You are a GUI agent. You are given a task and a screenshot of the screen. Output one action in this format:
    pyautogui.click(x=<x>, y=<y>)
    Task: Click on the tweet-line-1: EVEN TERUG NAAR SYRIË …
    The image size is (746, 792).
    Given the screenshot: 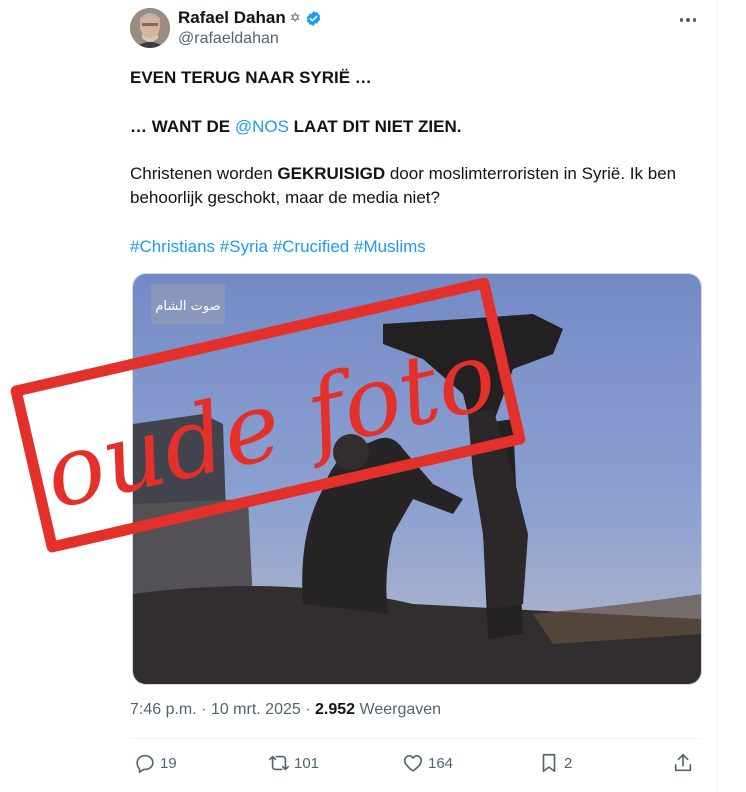 What is the action you would take?
    pyautogui.click(x=251, y=77)
    